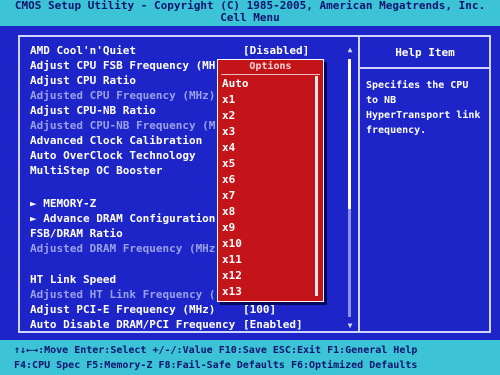  Describe the element at coordinates (228, 132) in the screenshot. I see `option-x3: x3` at that location.